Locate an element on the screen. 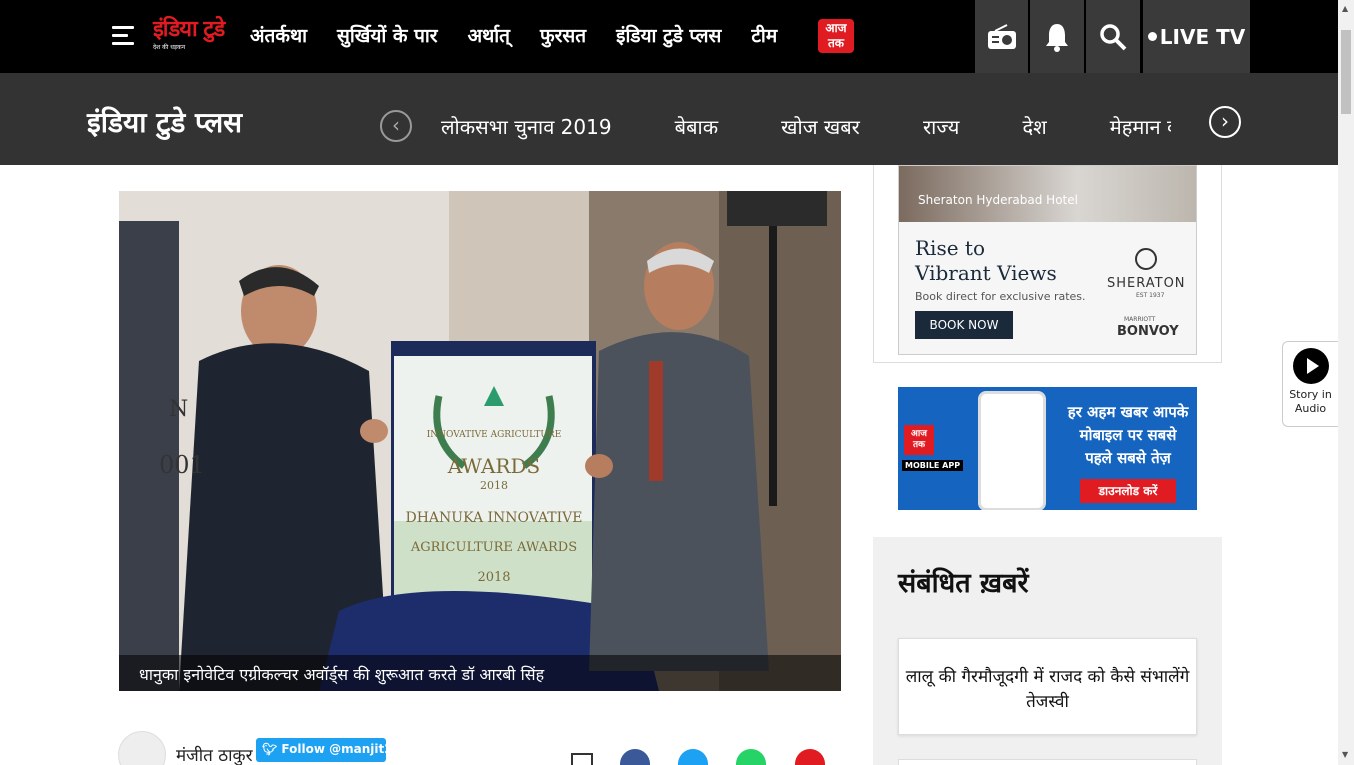 The image size is (1354, 765). related-item-next is located at coordinates (1047, 762).